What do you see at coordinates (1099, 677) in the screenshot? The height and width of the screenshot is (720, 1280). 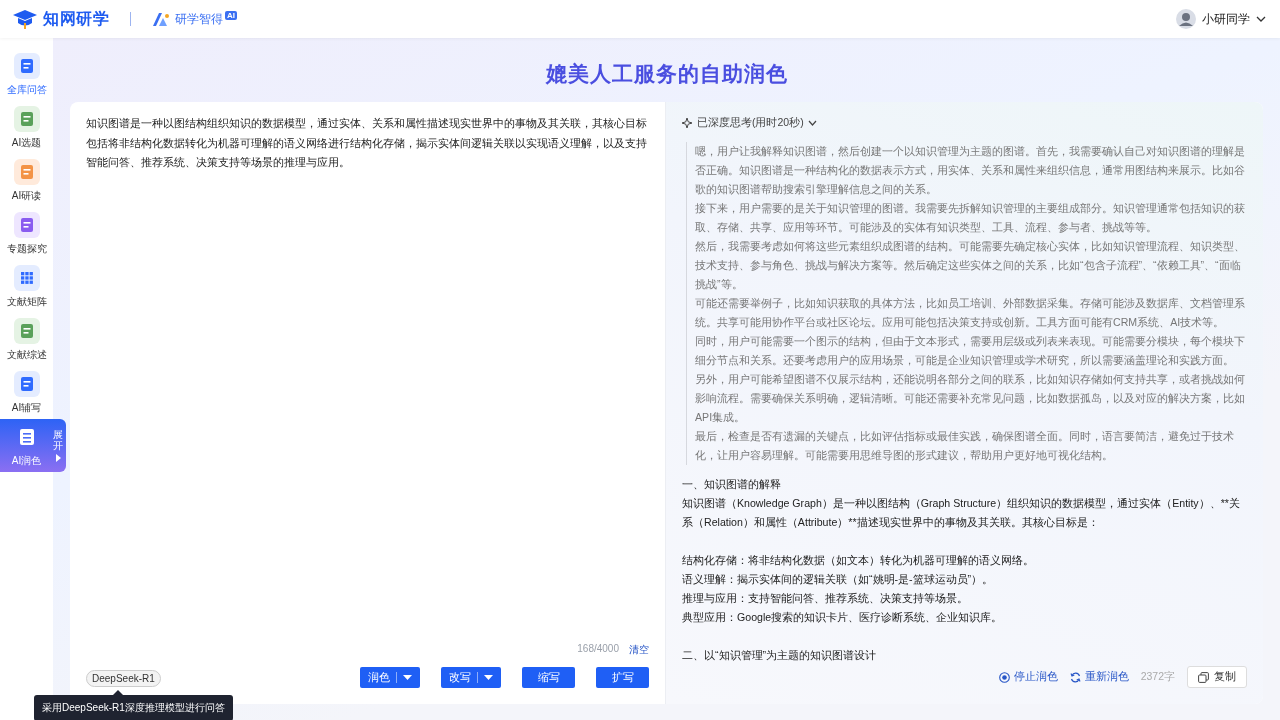 I see `regenerate-button: 重新润色` at bounding box center [1099, 677].